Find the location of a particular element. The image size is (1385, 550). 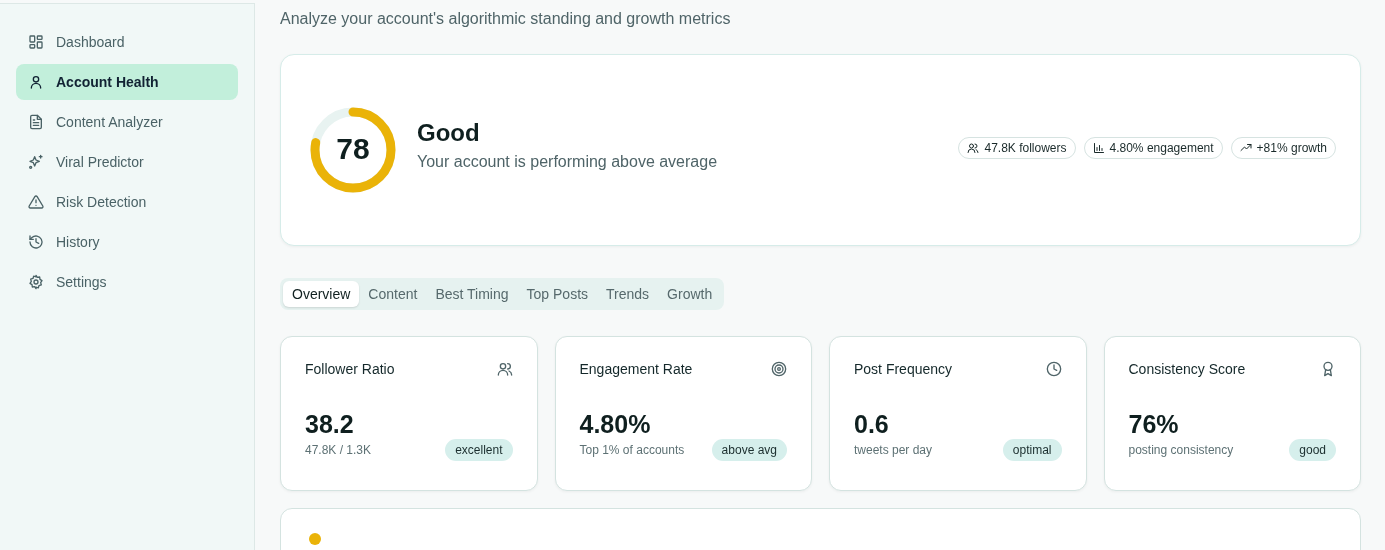

metric-title: Post Frequency is located at coordinates (903, 369).